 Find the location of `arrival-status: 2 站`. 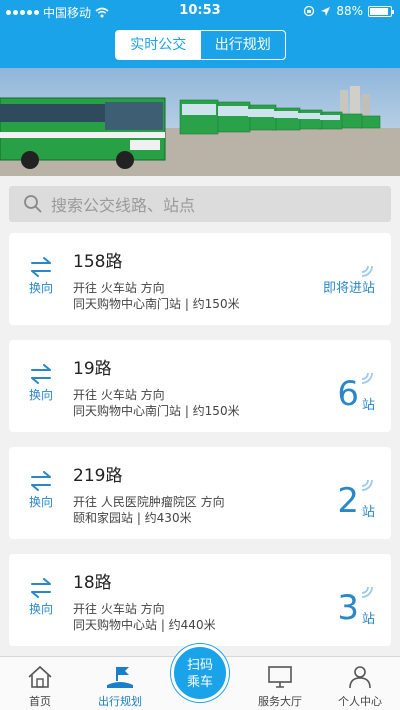

arrival-status: 2 站 is located at coordinates (350, 495).